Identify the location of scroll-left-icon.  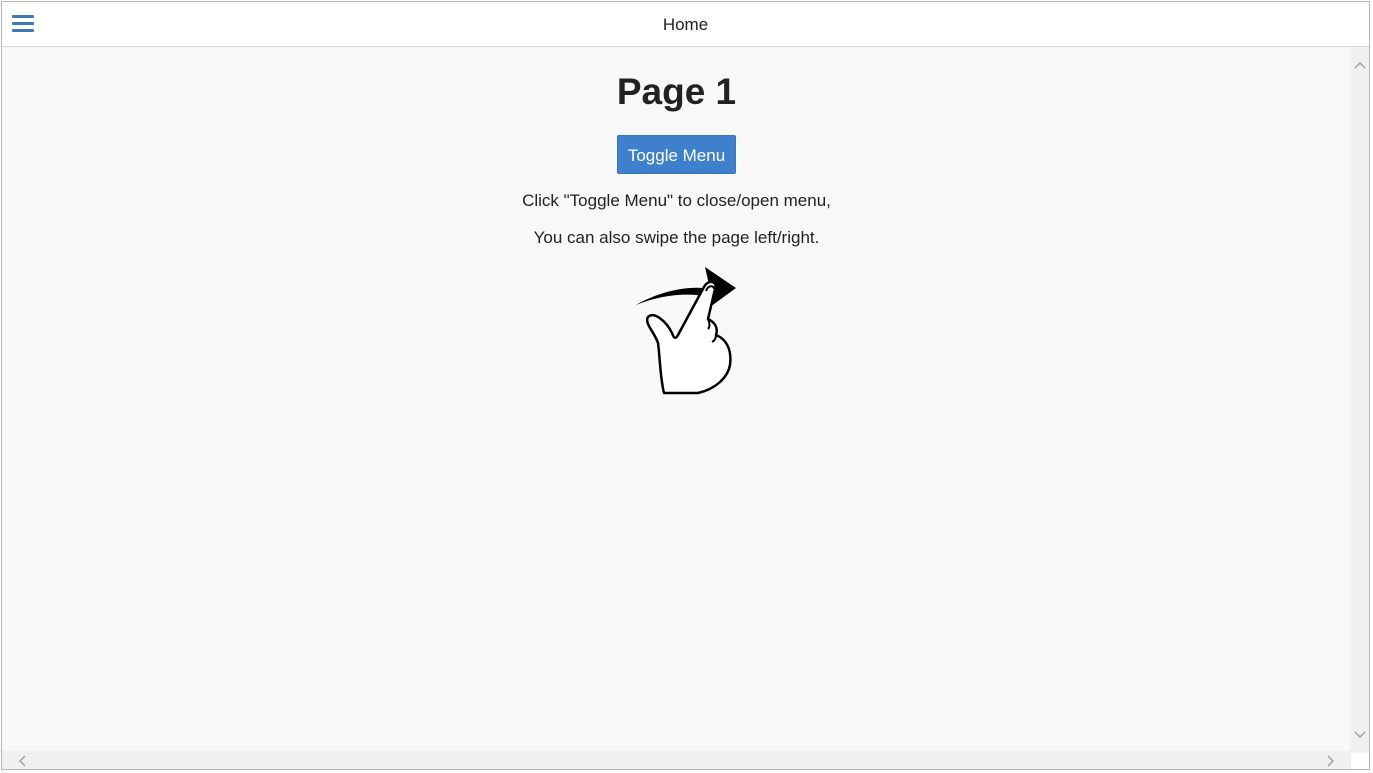
(22, 761).